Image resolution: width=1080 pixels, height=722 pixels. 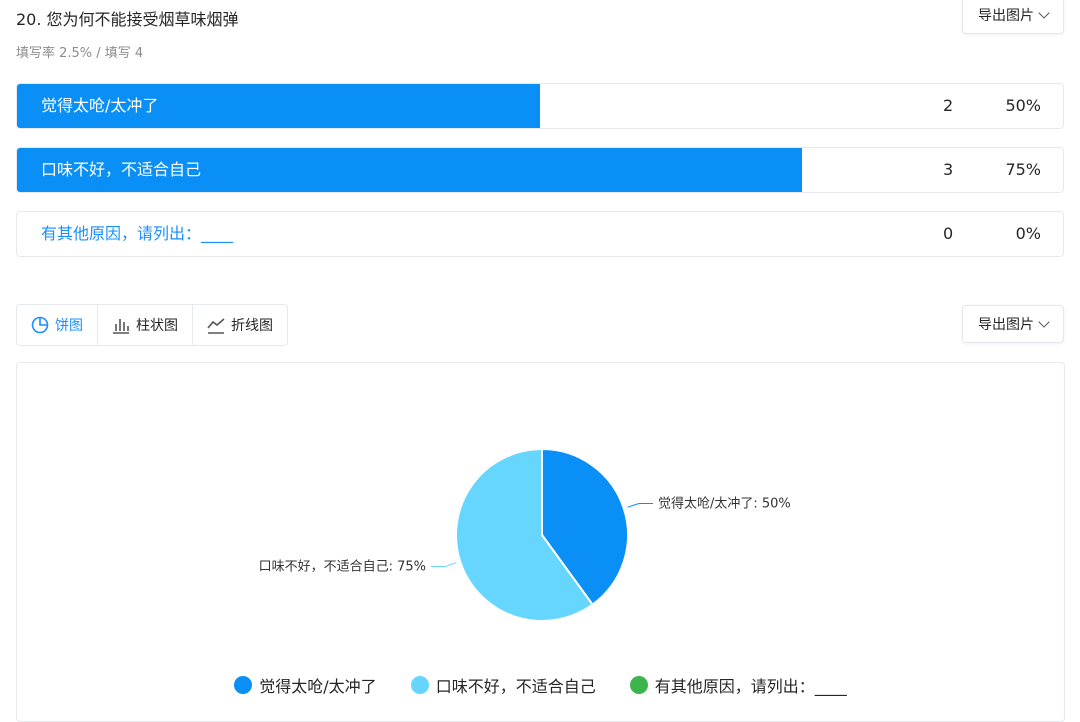 What do you see at coordinates (318, 686) in the screenshot?
I see `legend-label: 觉得太呛/太冲了` at bounding box center [318, 686].